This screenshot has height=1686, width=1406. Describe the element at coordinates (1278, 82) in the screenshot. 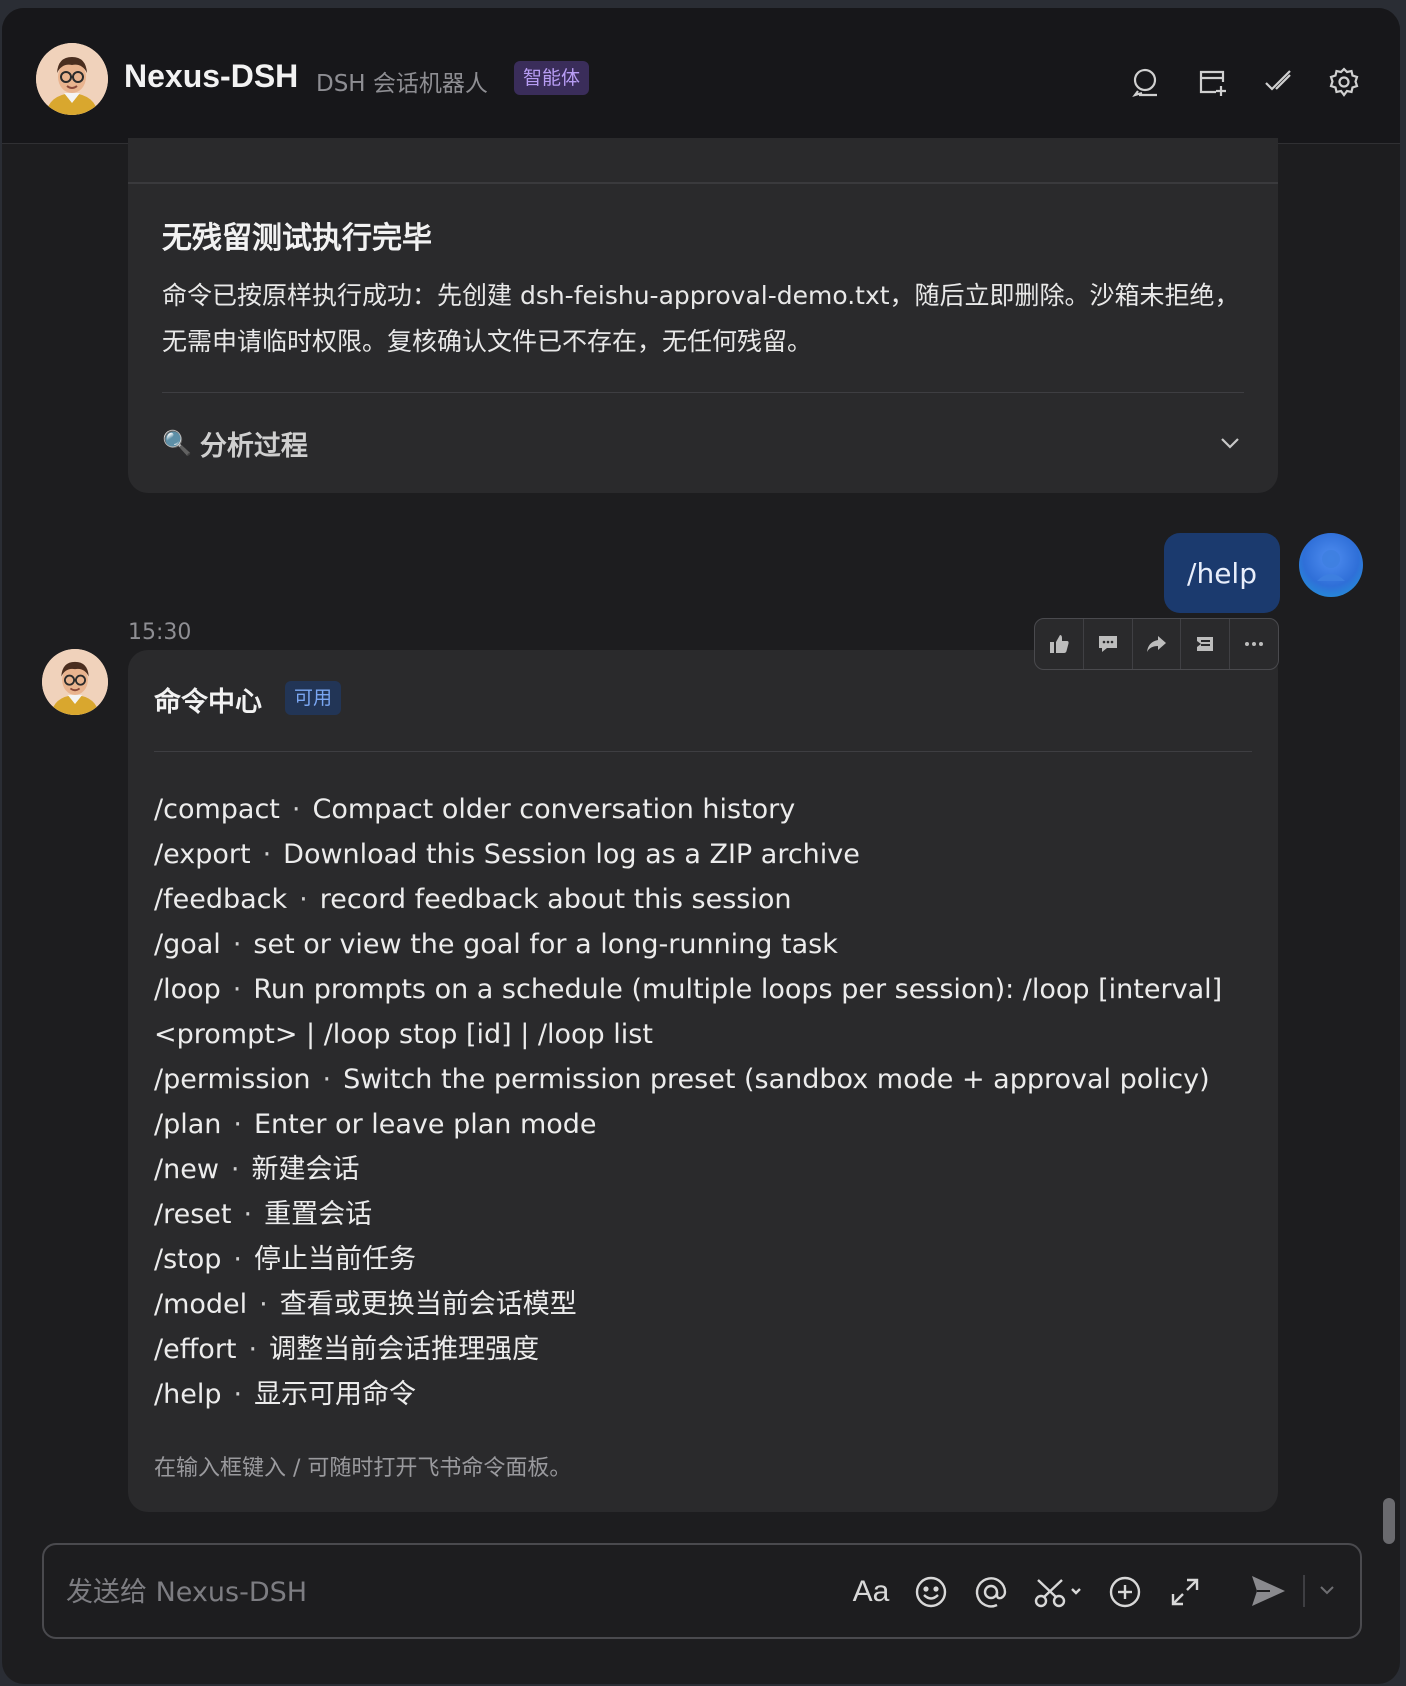

I see `checkmark-pen-icon` at that location.